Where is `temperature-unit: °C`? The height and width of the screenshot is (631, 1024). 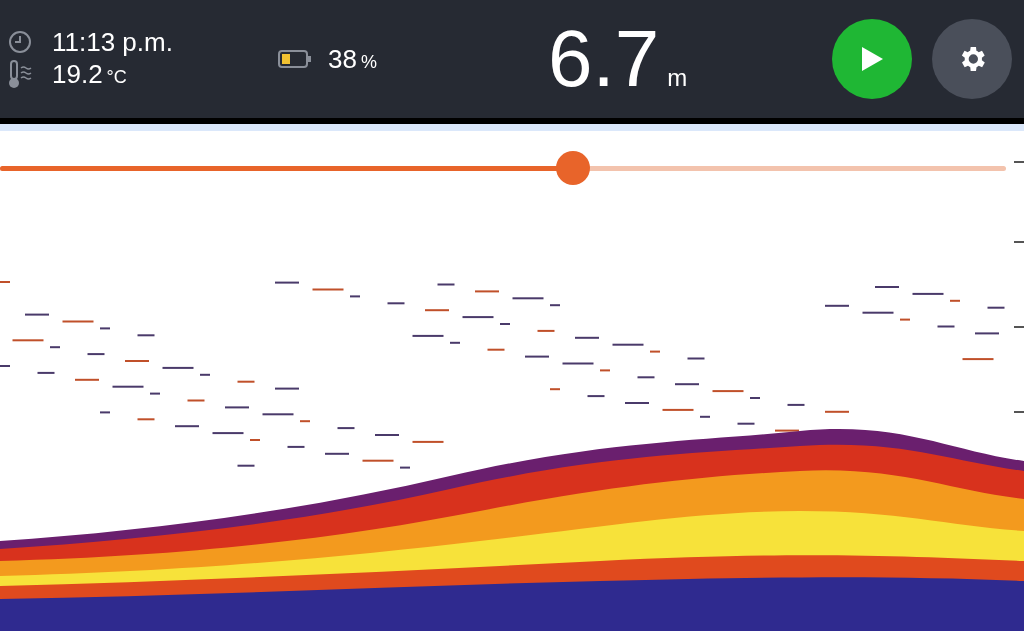
temperature-unit: °C is located at coordinates (116, 77).